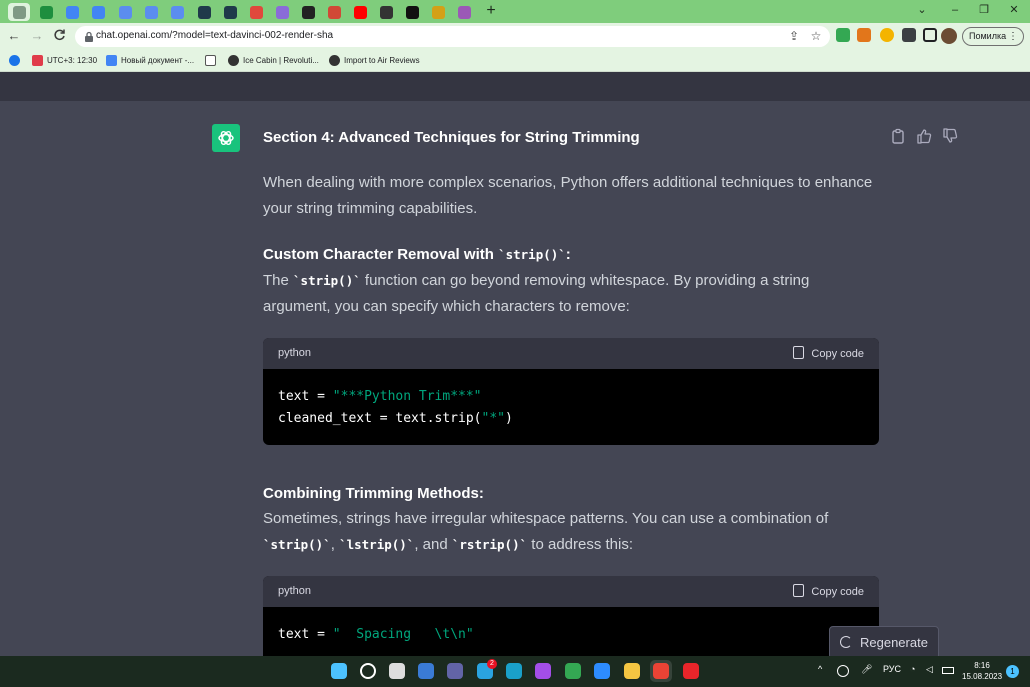 This screenshot has width=1030, height=687. I want to click on subheading-colon: :, so click(568, 254).